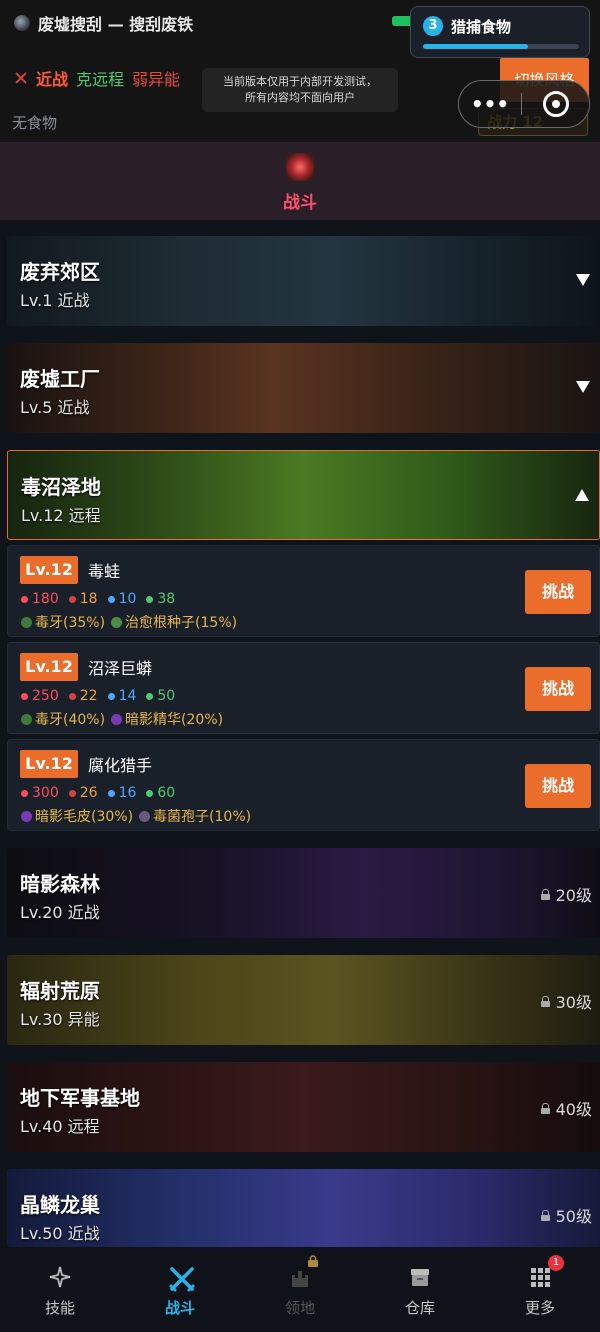  Describe the element at coordinates (60, 1277) in the screenshot. I see `sparkle-icon` at that location.